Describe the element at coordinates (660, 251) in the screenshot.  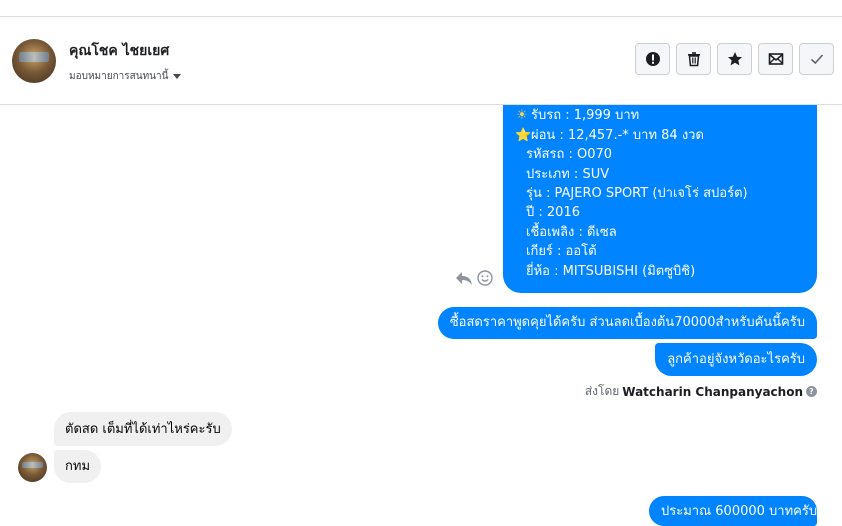
I see `car-listing-line: เกียร์ : ออโต้` at that location.